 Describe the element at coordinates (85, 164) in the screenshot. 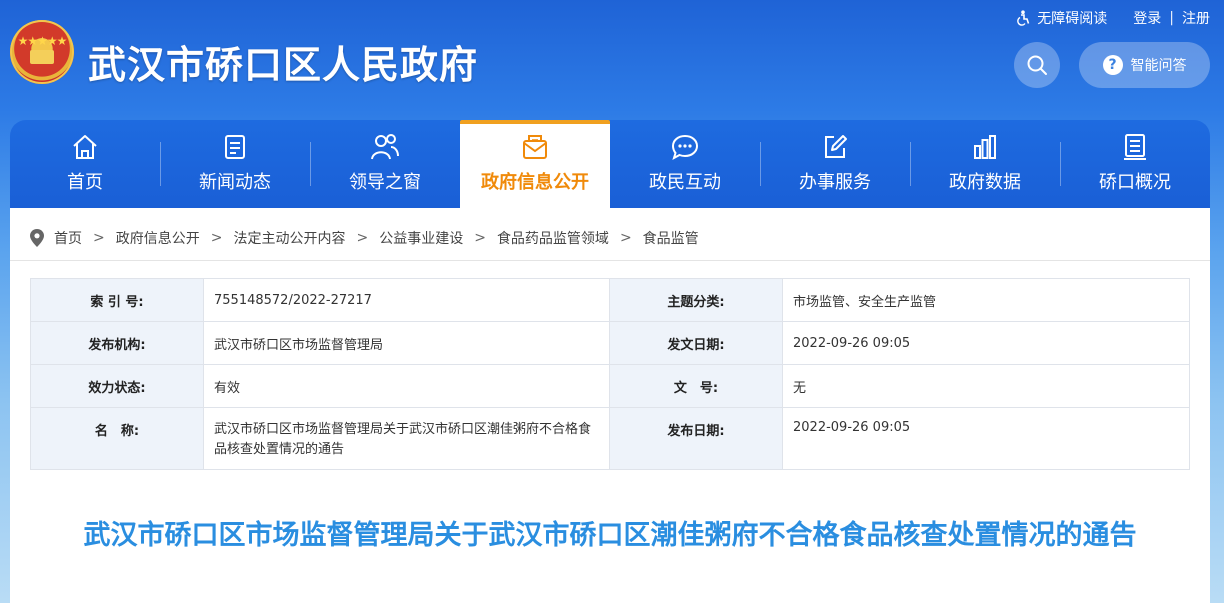

I see `nav-item-home: 首页` at that location.